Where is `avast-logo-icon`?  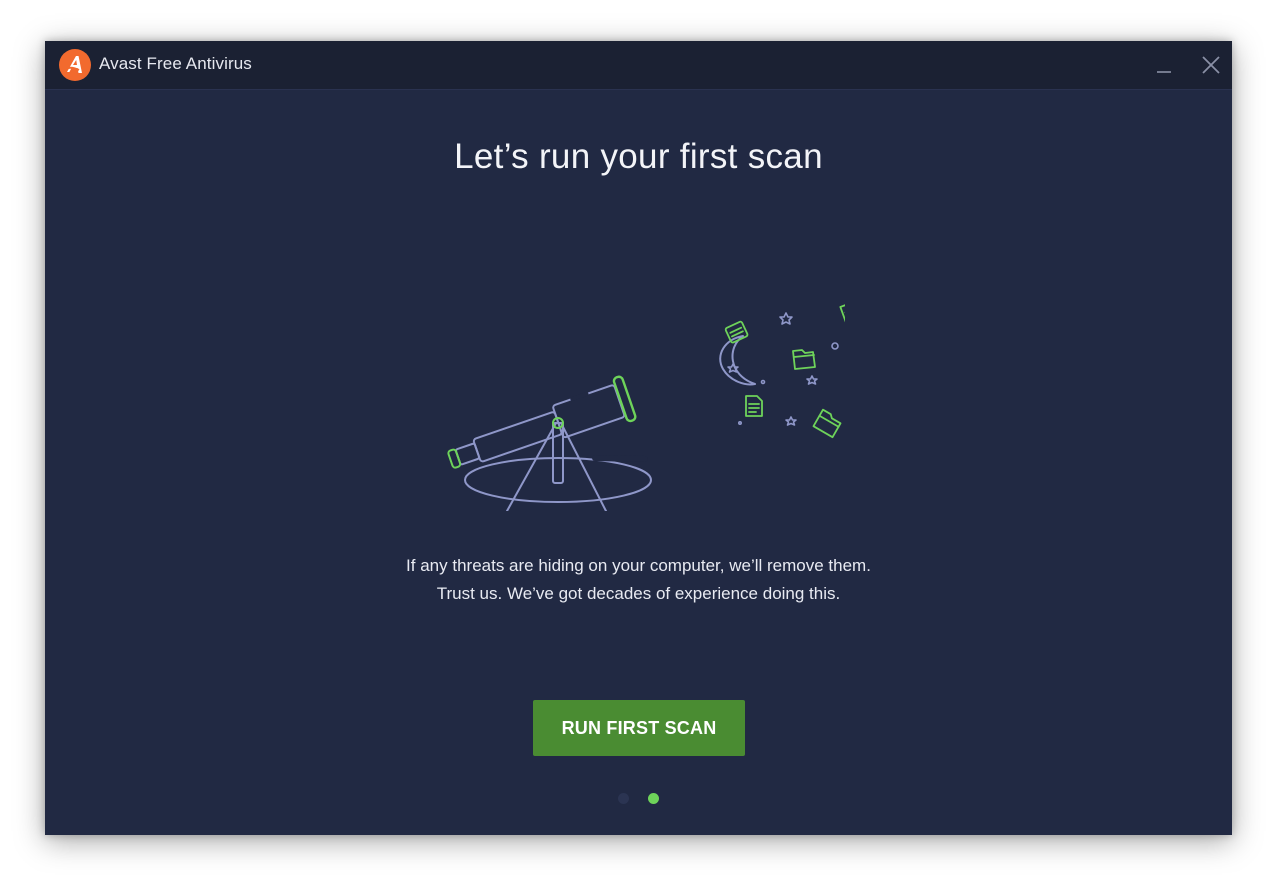
avast-logo-icon is located at coordinates (75, 65).